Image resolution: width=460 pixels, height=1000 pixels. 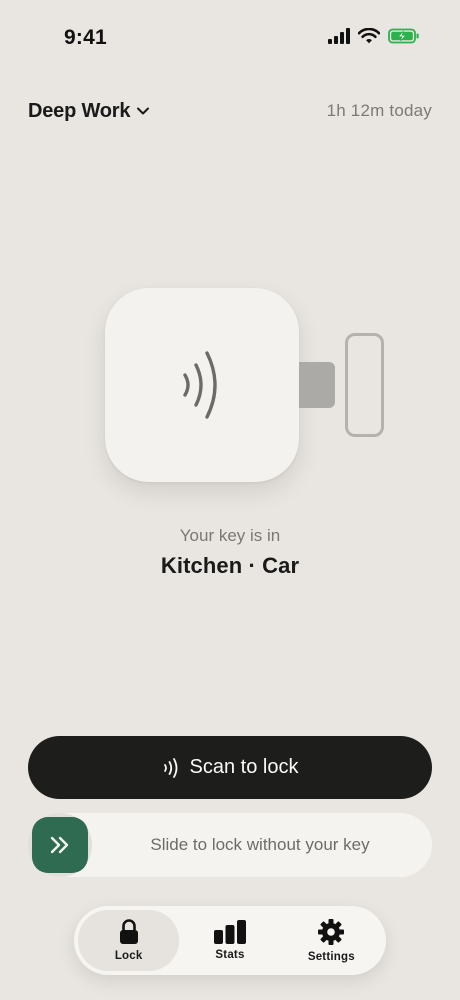 I want to click on status-icons, so click(x=374, y=36).